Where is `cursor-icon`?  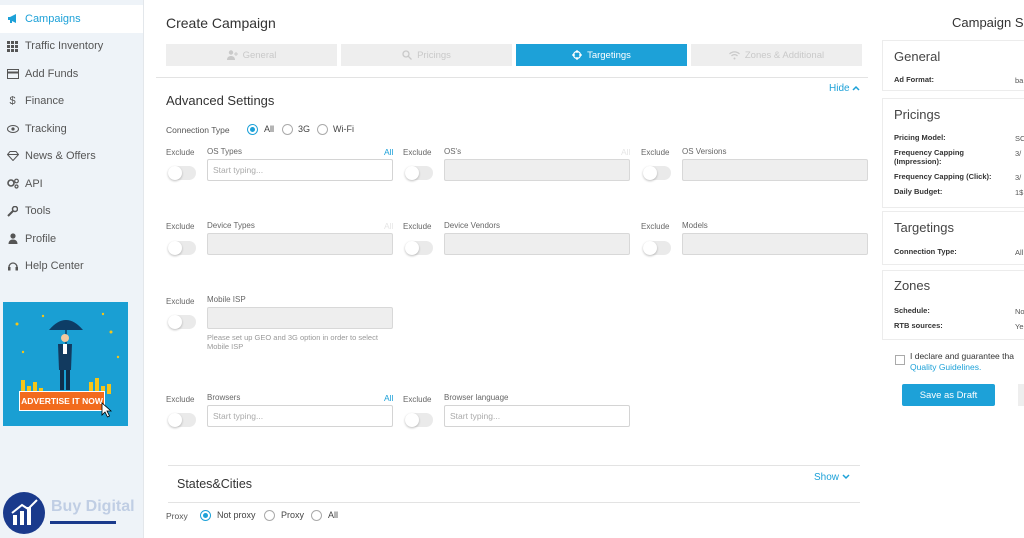
cursor-icon is located at coordinates (107, 410).